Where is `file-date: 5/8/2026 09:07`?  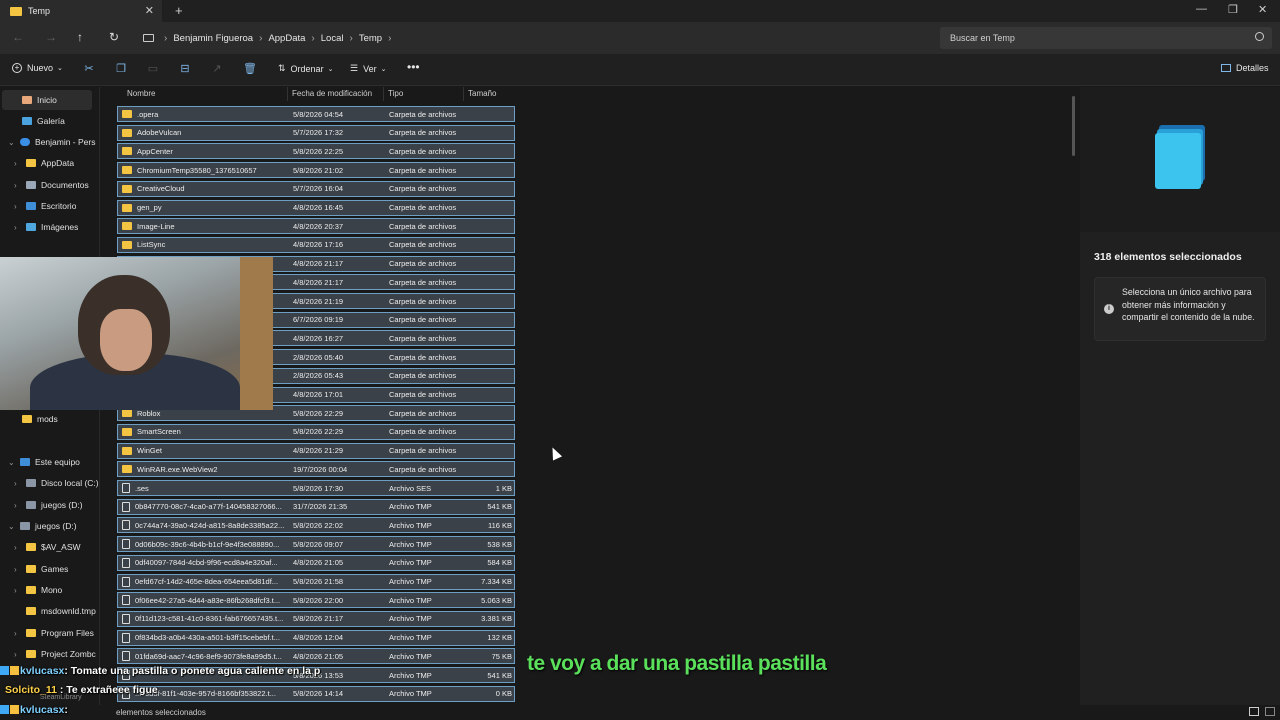 file-date: 5/8/2026 09:07 is located at coordinates (318, 544).